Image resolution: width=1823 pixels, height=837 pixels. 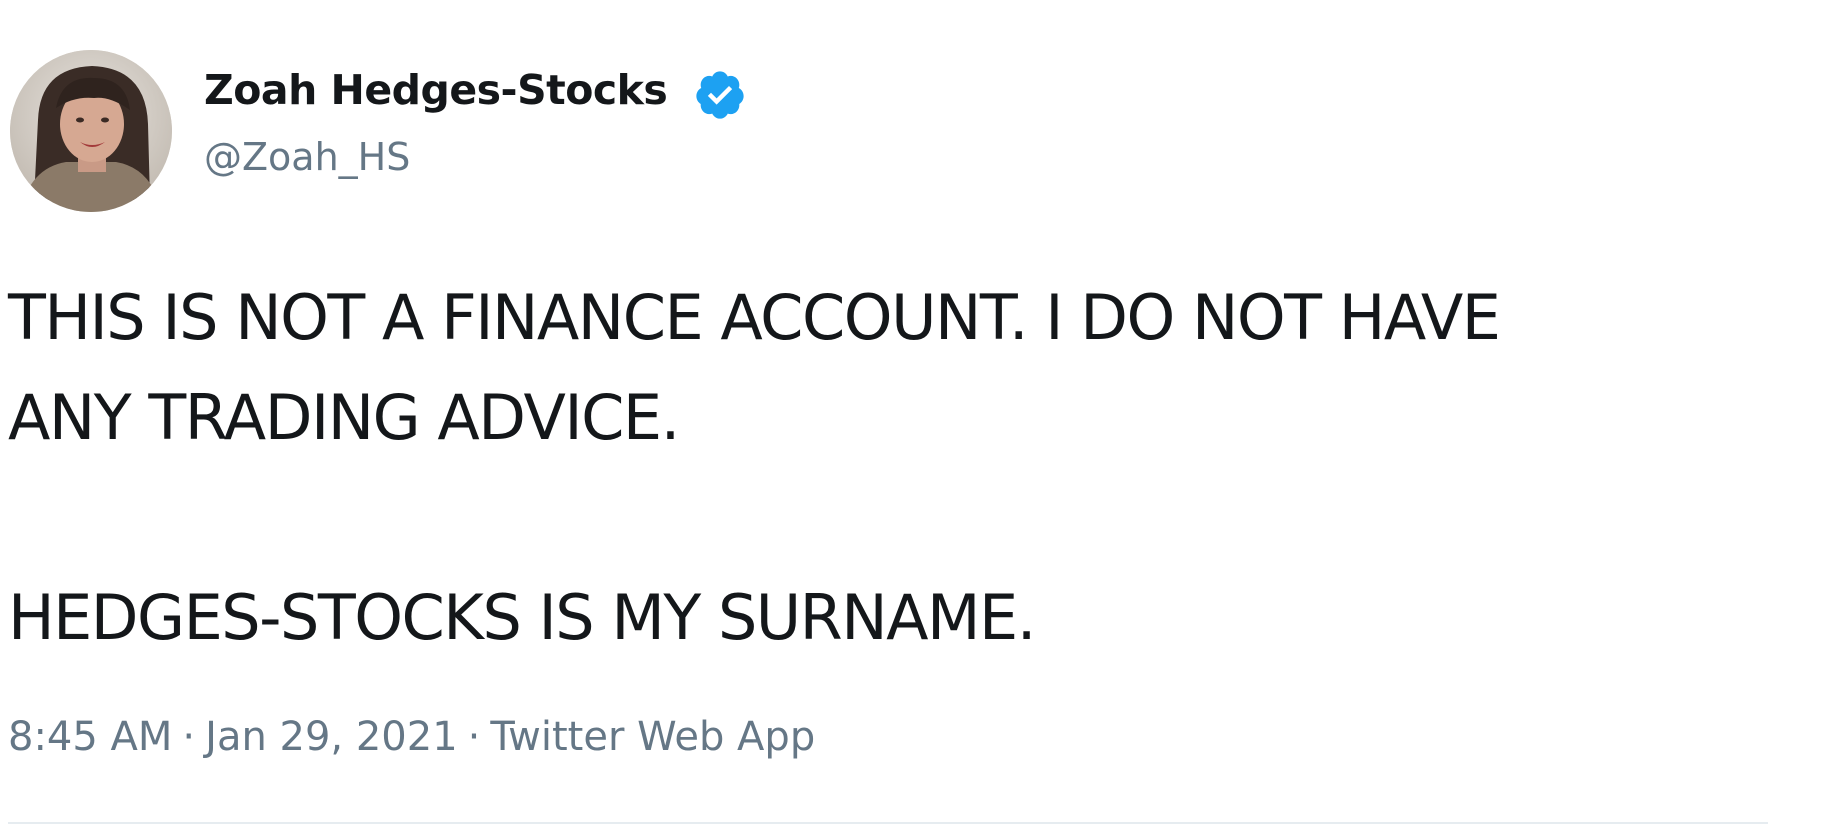 What do you see at coordinates (436, 90) in the screenshot?
I see `author-display-name: Zoah Hedges-Stocks` at bounding box center [436, 90].